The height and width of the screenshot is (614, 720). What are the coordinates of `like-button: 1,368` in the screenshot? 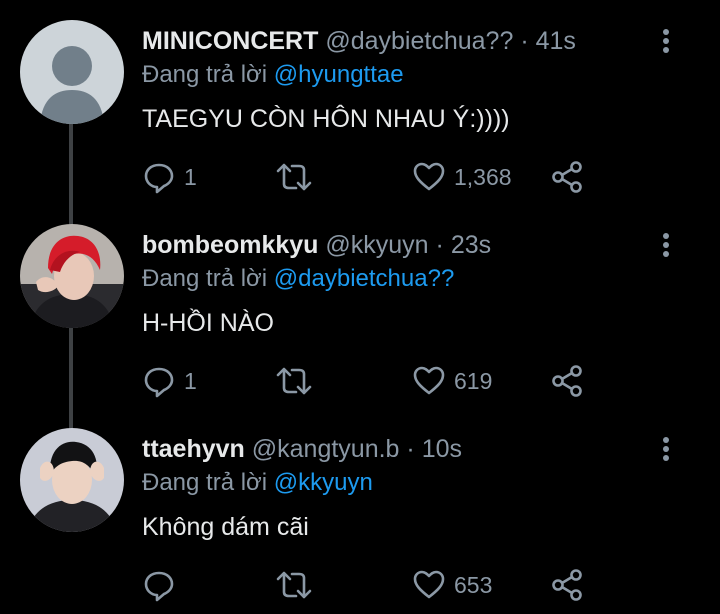 It's located at (462, 177).